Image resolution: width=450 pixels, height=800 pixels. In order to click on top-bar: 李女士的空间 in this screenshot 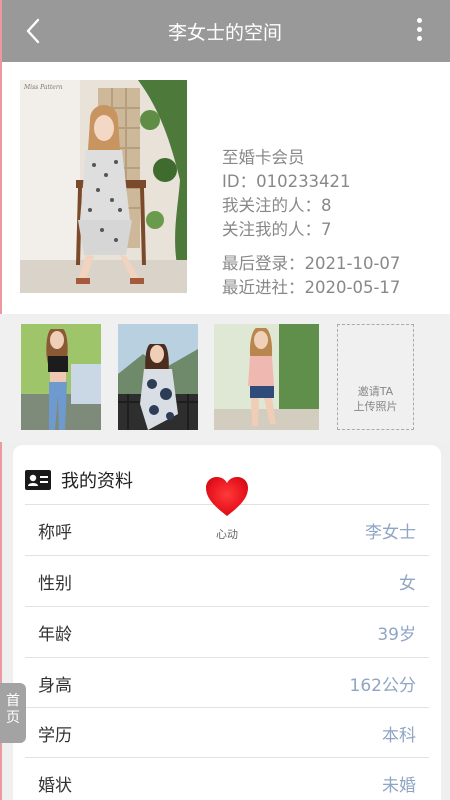, I will do `click(225, 31)`.